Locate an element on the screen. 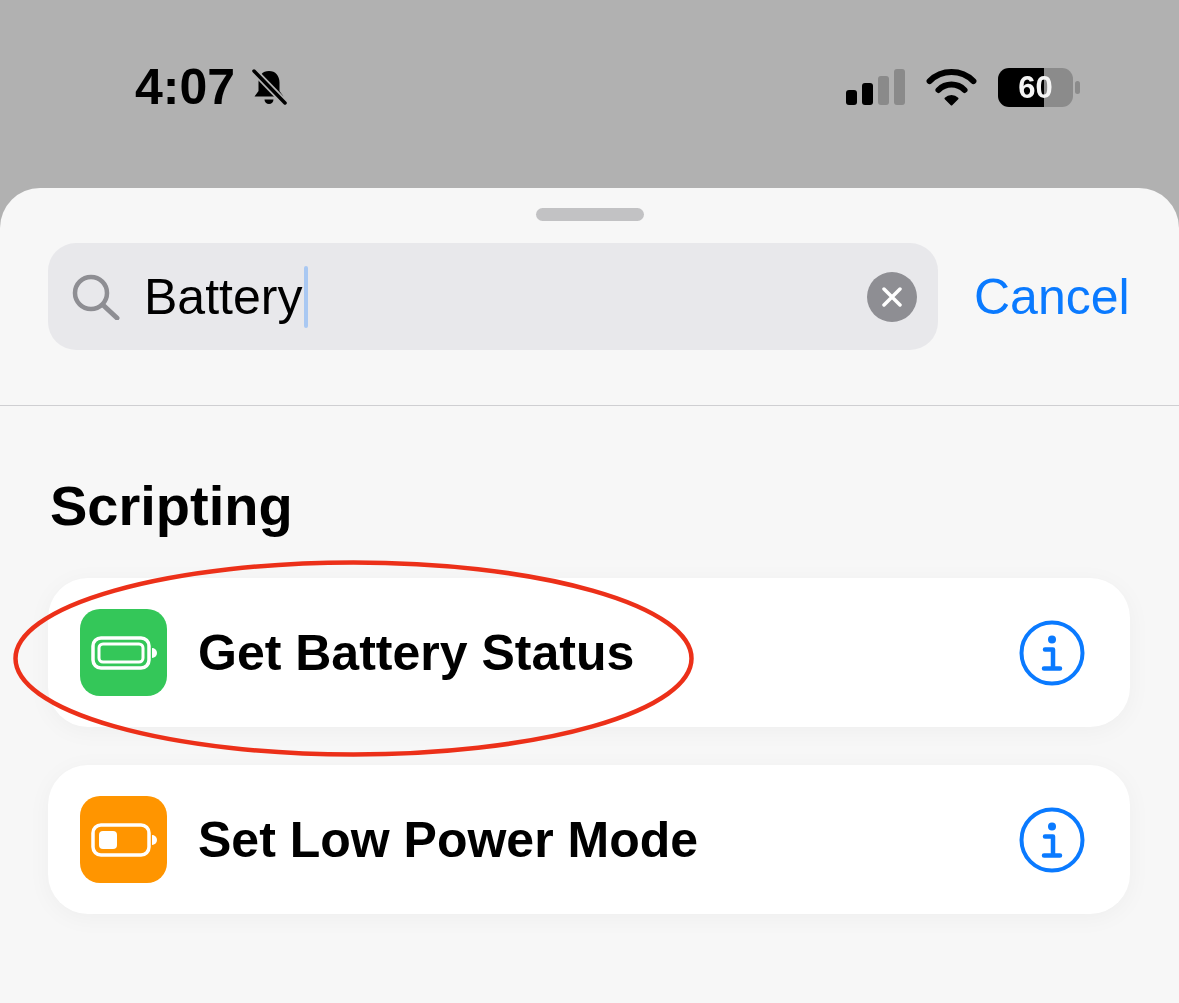 This screenshot has height=1003, width=1179. drag-handle is located at coordinates (589, 214).